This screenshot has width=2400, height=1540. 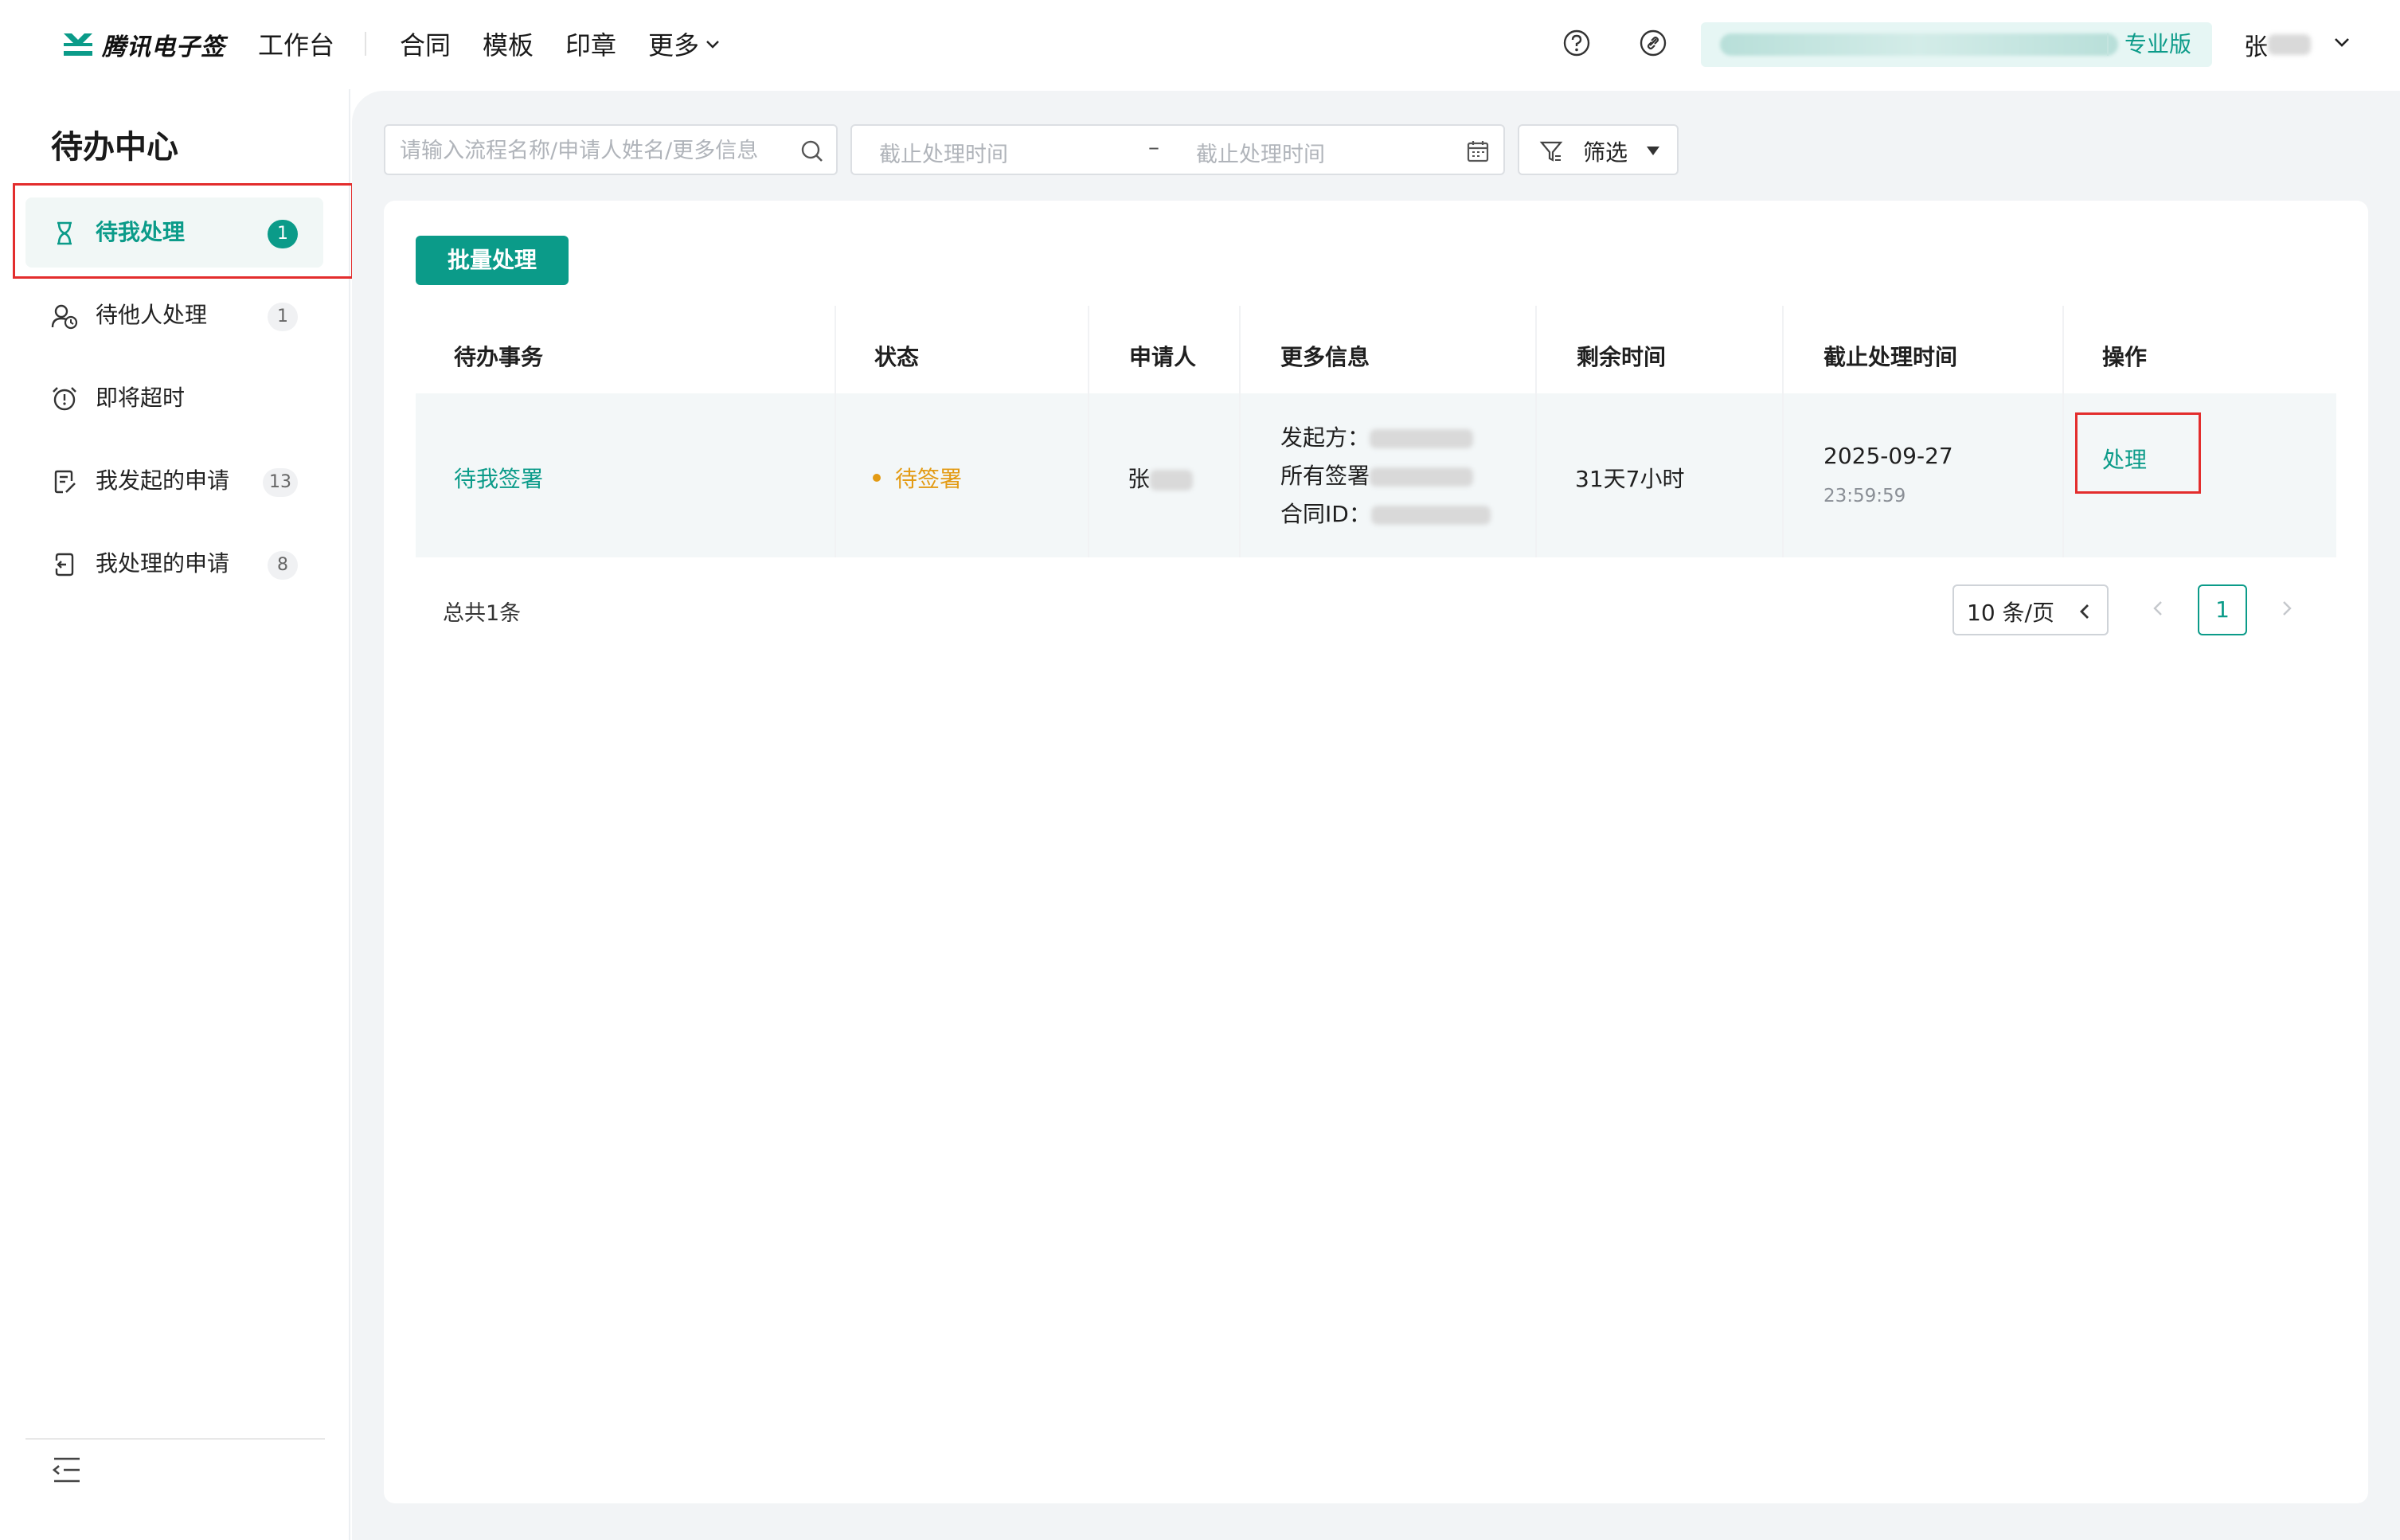 What do you see at coordinates (1422, 438) in the screenshot?
I see `initiator-redacted` at bounding box center [1422, 438].